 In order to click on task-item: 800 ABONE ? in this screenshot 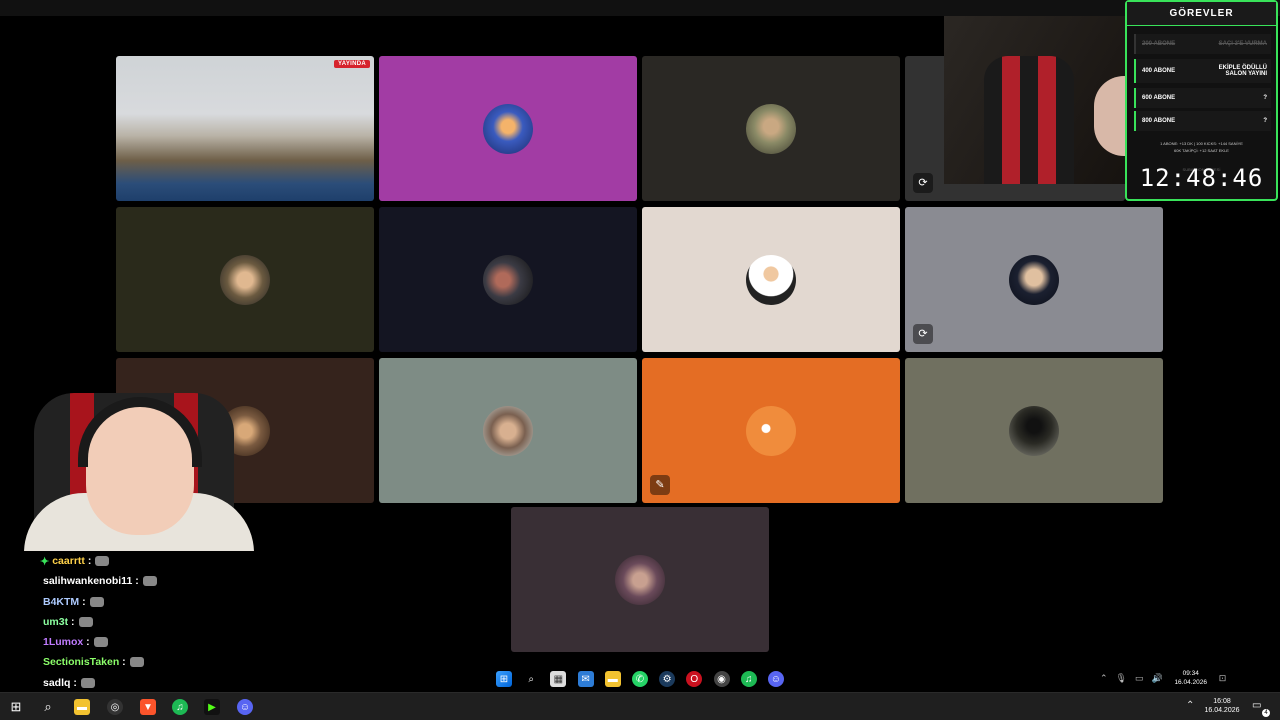, I will do `click(1202, 121)`.